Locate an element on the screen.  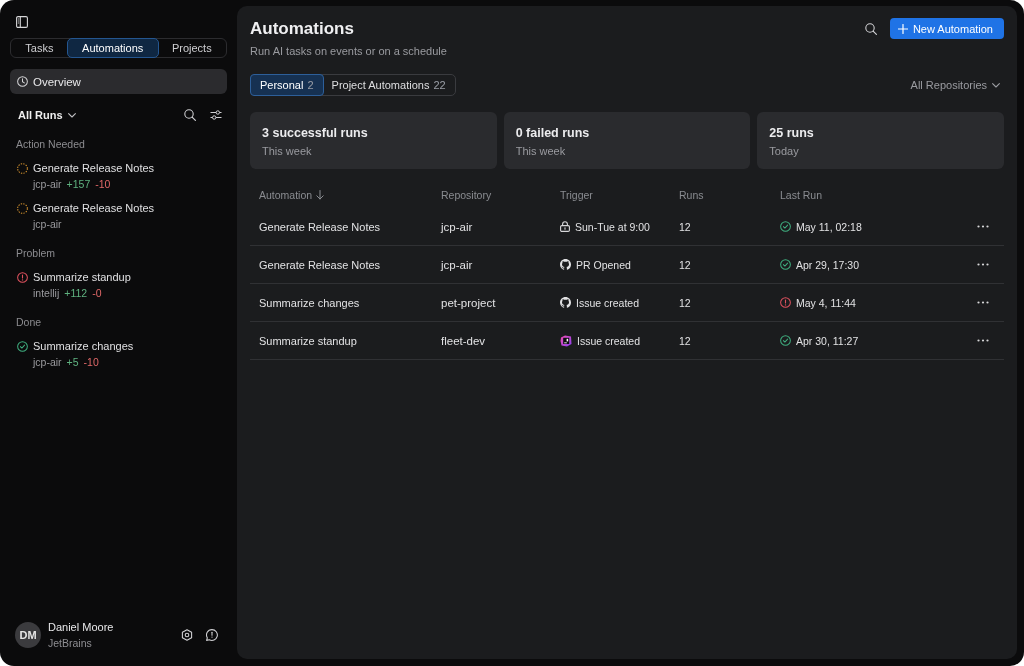
page-title: Automations is located at coordinates (302, 29).